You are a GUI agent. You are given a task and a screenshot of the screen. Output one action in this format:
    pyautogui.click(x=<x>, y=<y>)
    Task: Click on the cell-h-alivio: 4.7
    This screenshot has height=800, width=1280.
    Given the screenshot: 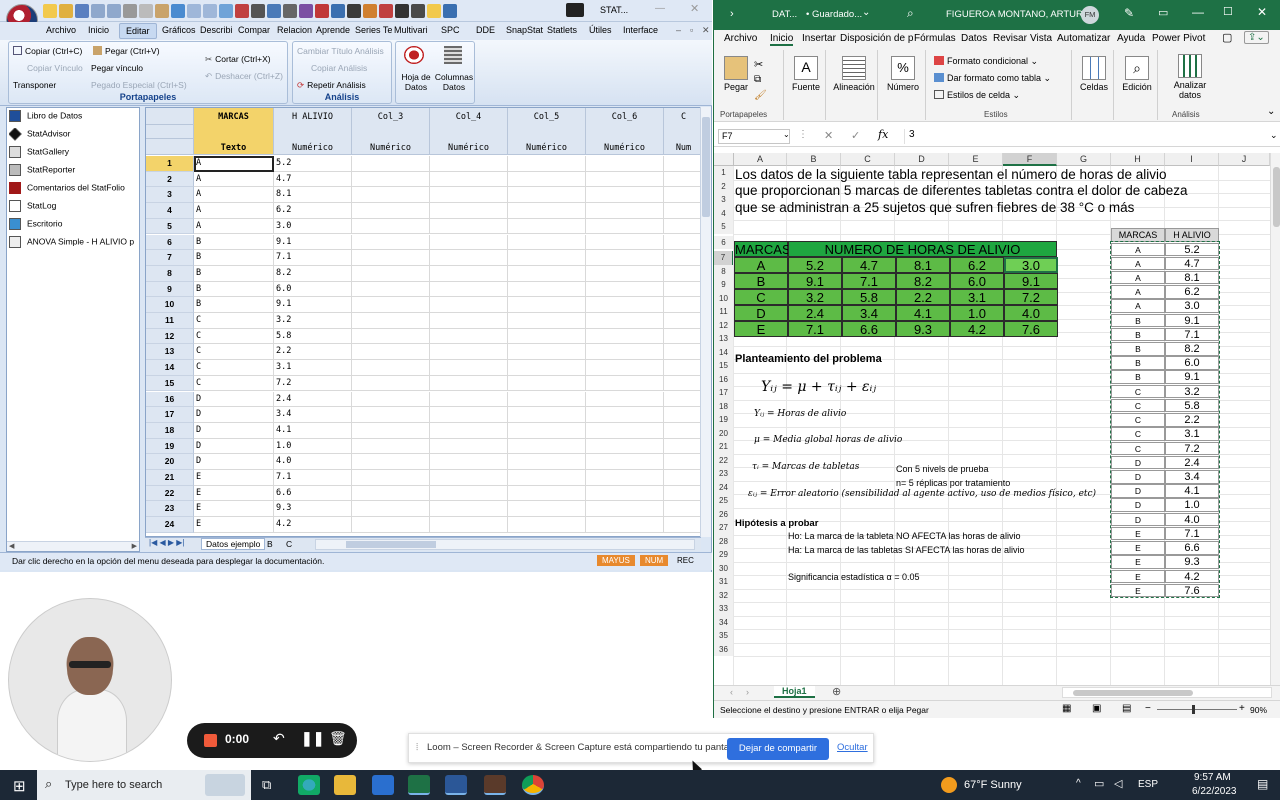 What is the action you would take?
    pyautogui.click(x=313, y=179)
    